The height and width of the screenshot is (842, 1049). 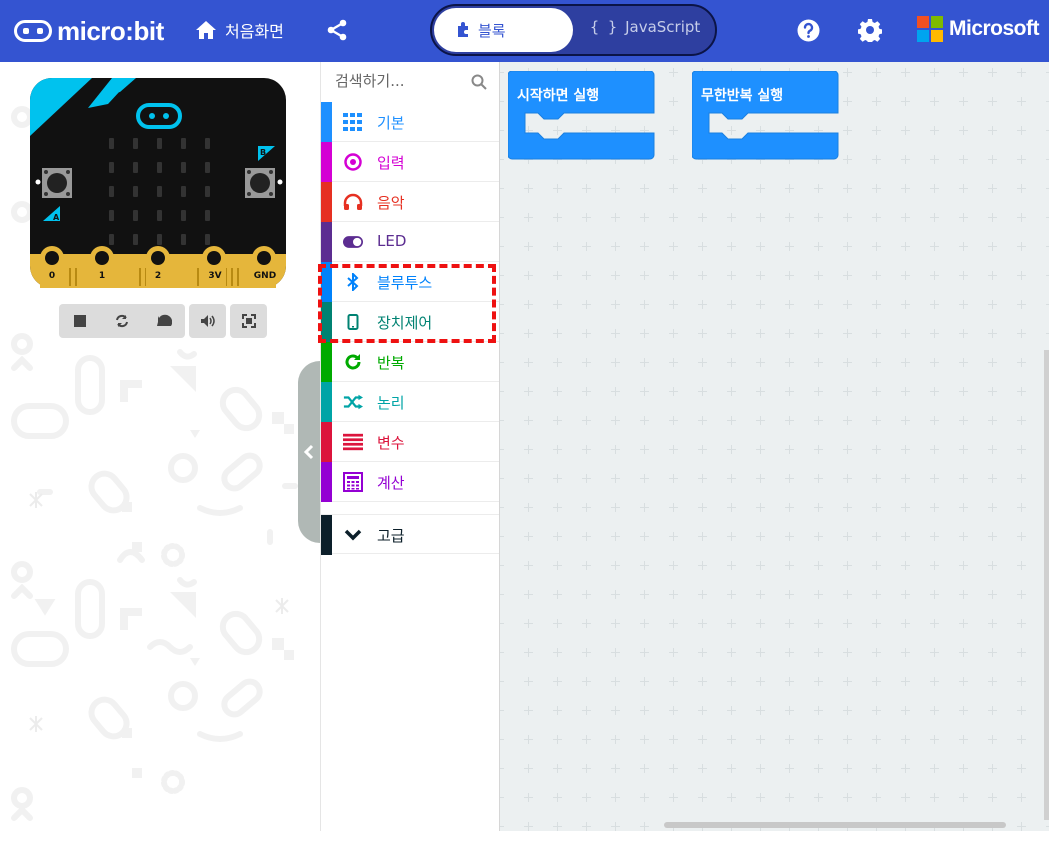 What do you see at coordinates (56, 217) in the screenshot?
I see `button-a-label: A` at bounding box center [56, 217].